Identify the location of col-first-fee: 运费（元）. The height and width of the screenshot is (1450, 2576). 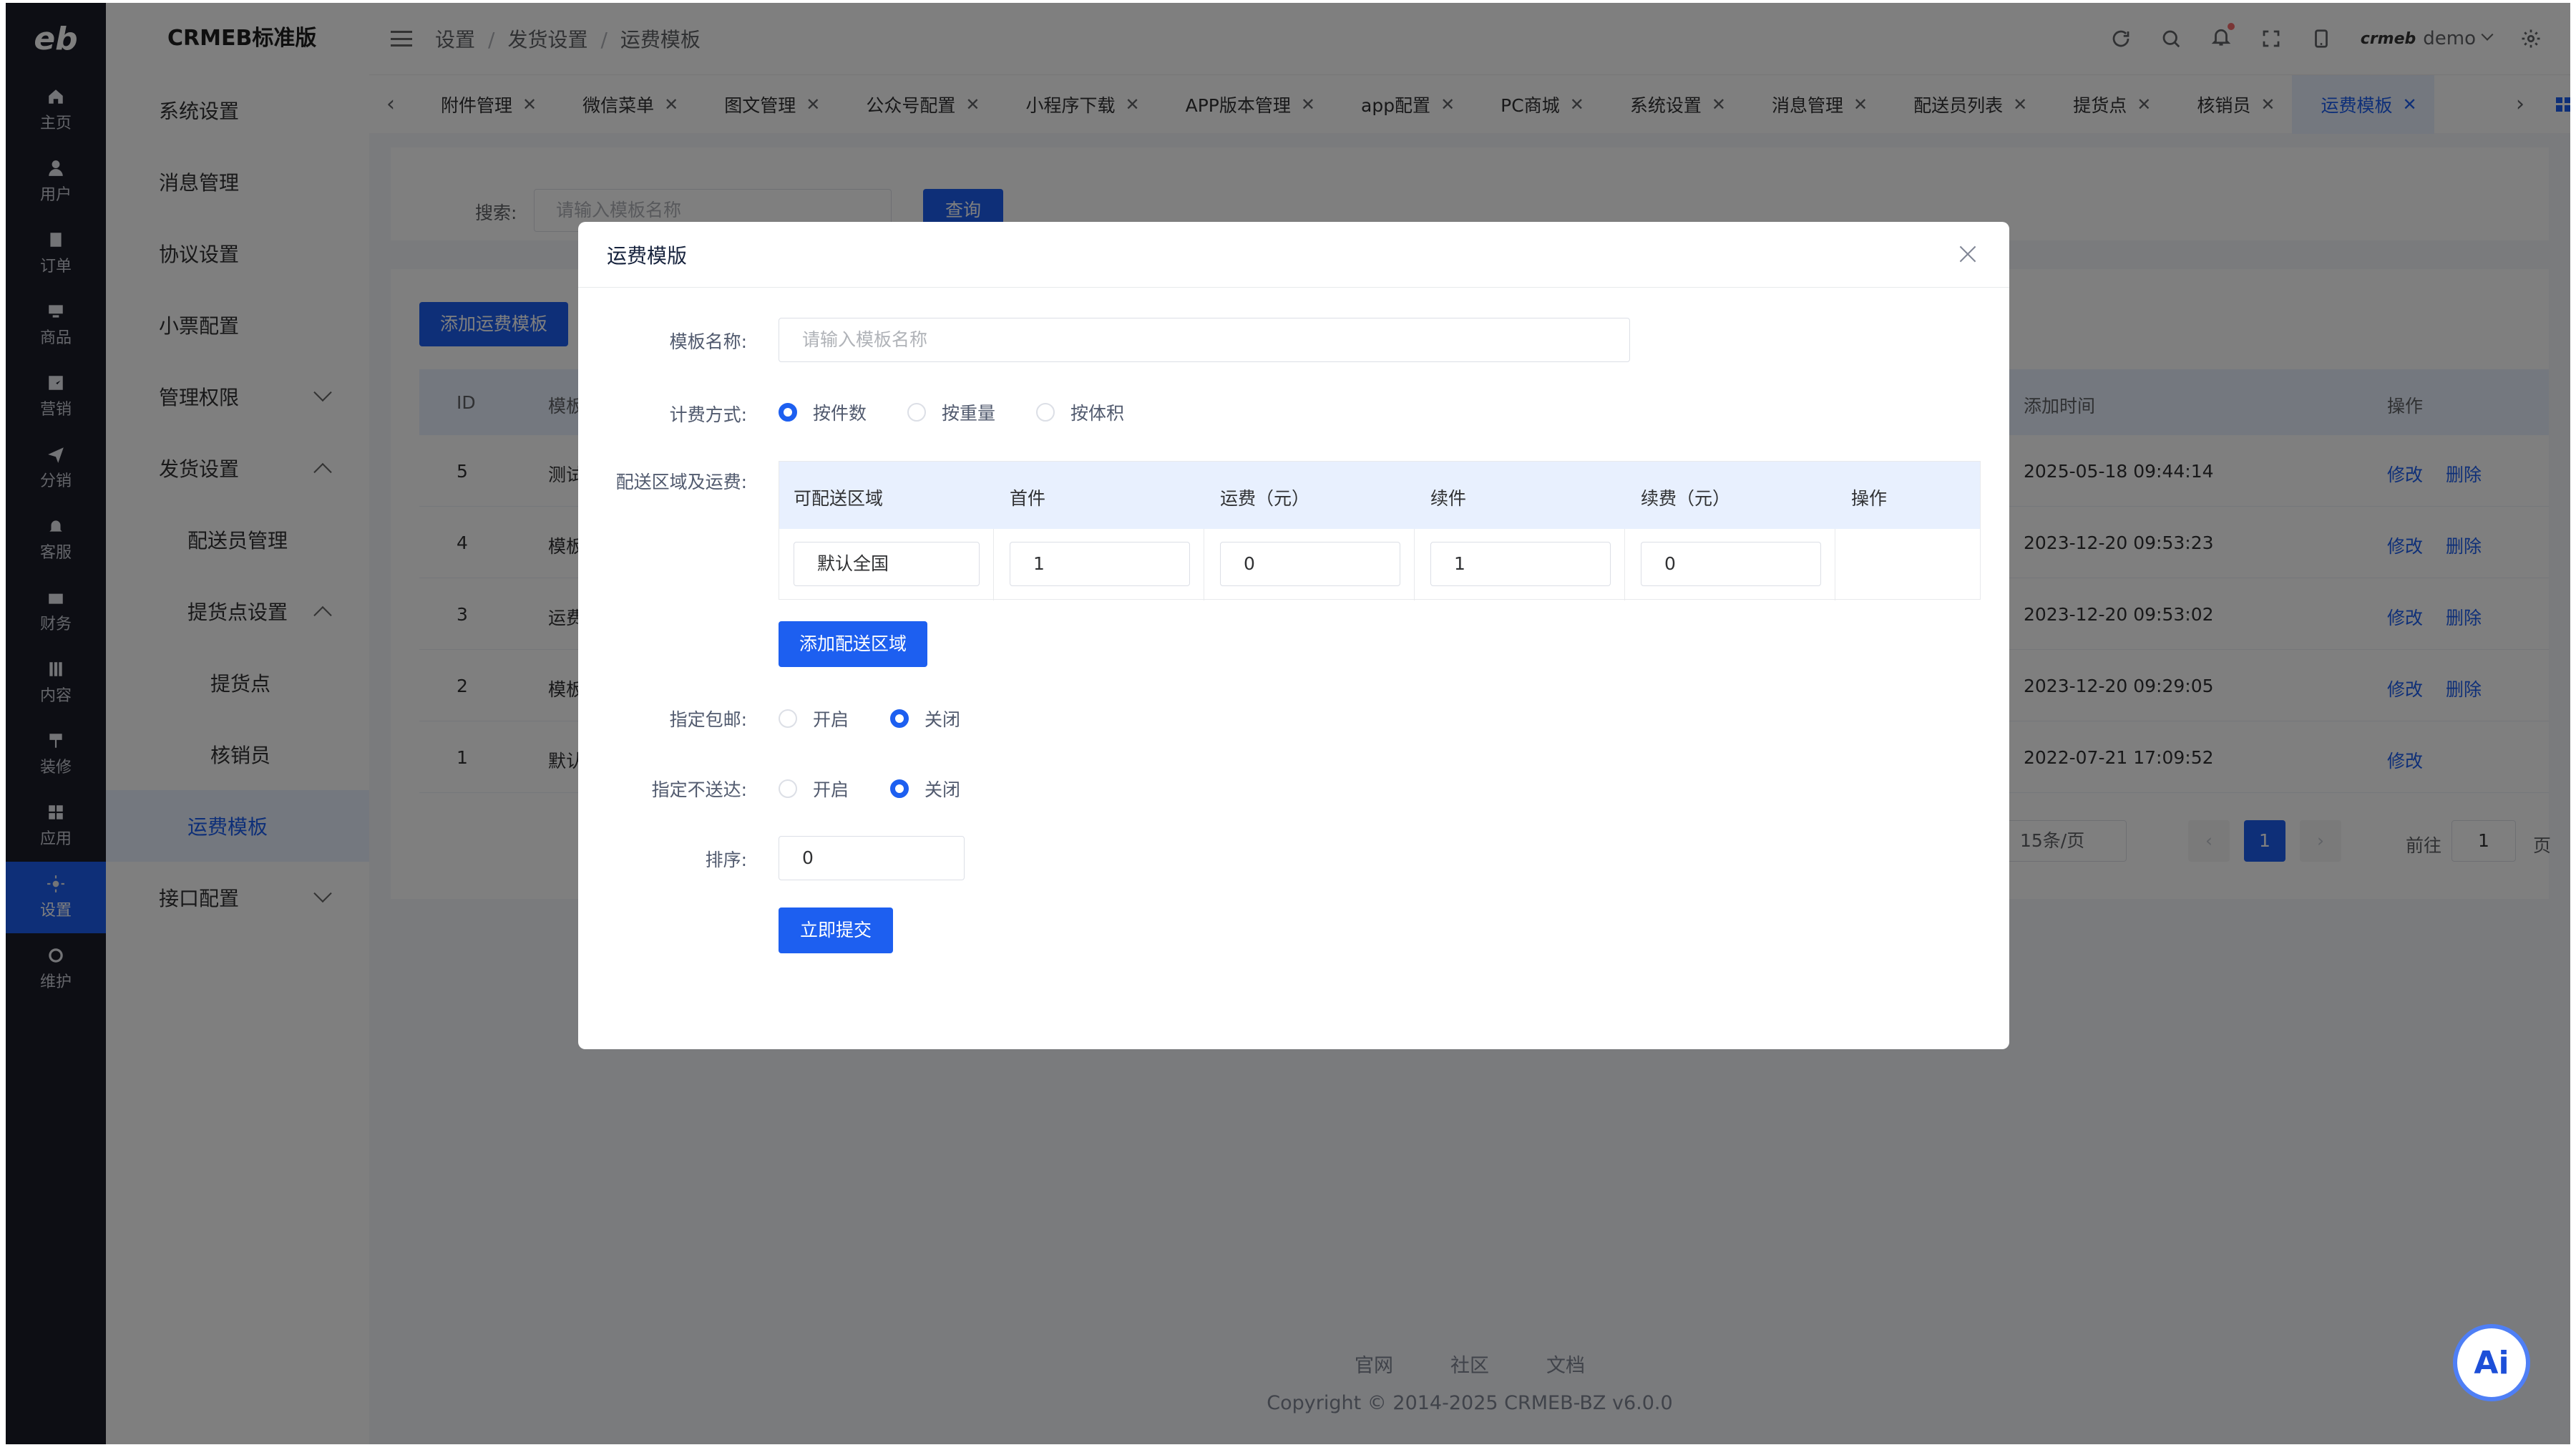
(1265, 498).